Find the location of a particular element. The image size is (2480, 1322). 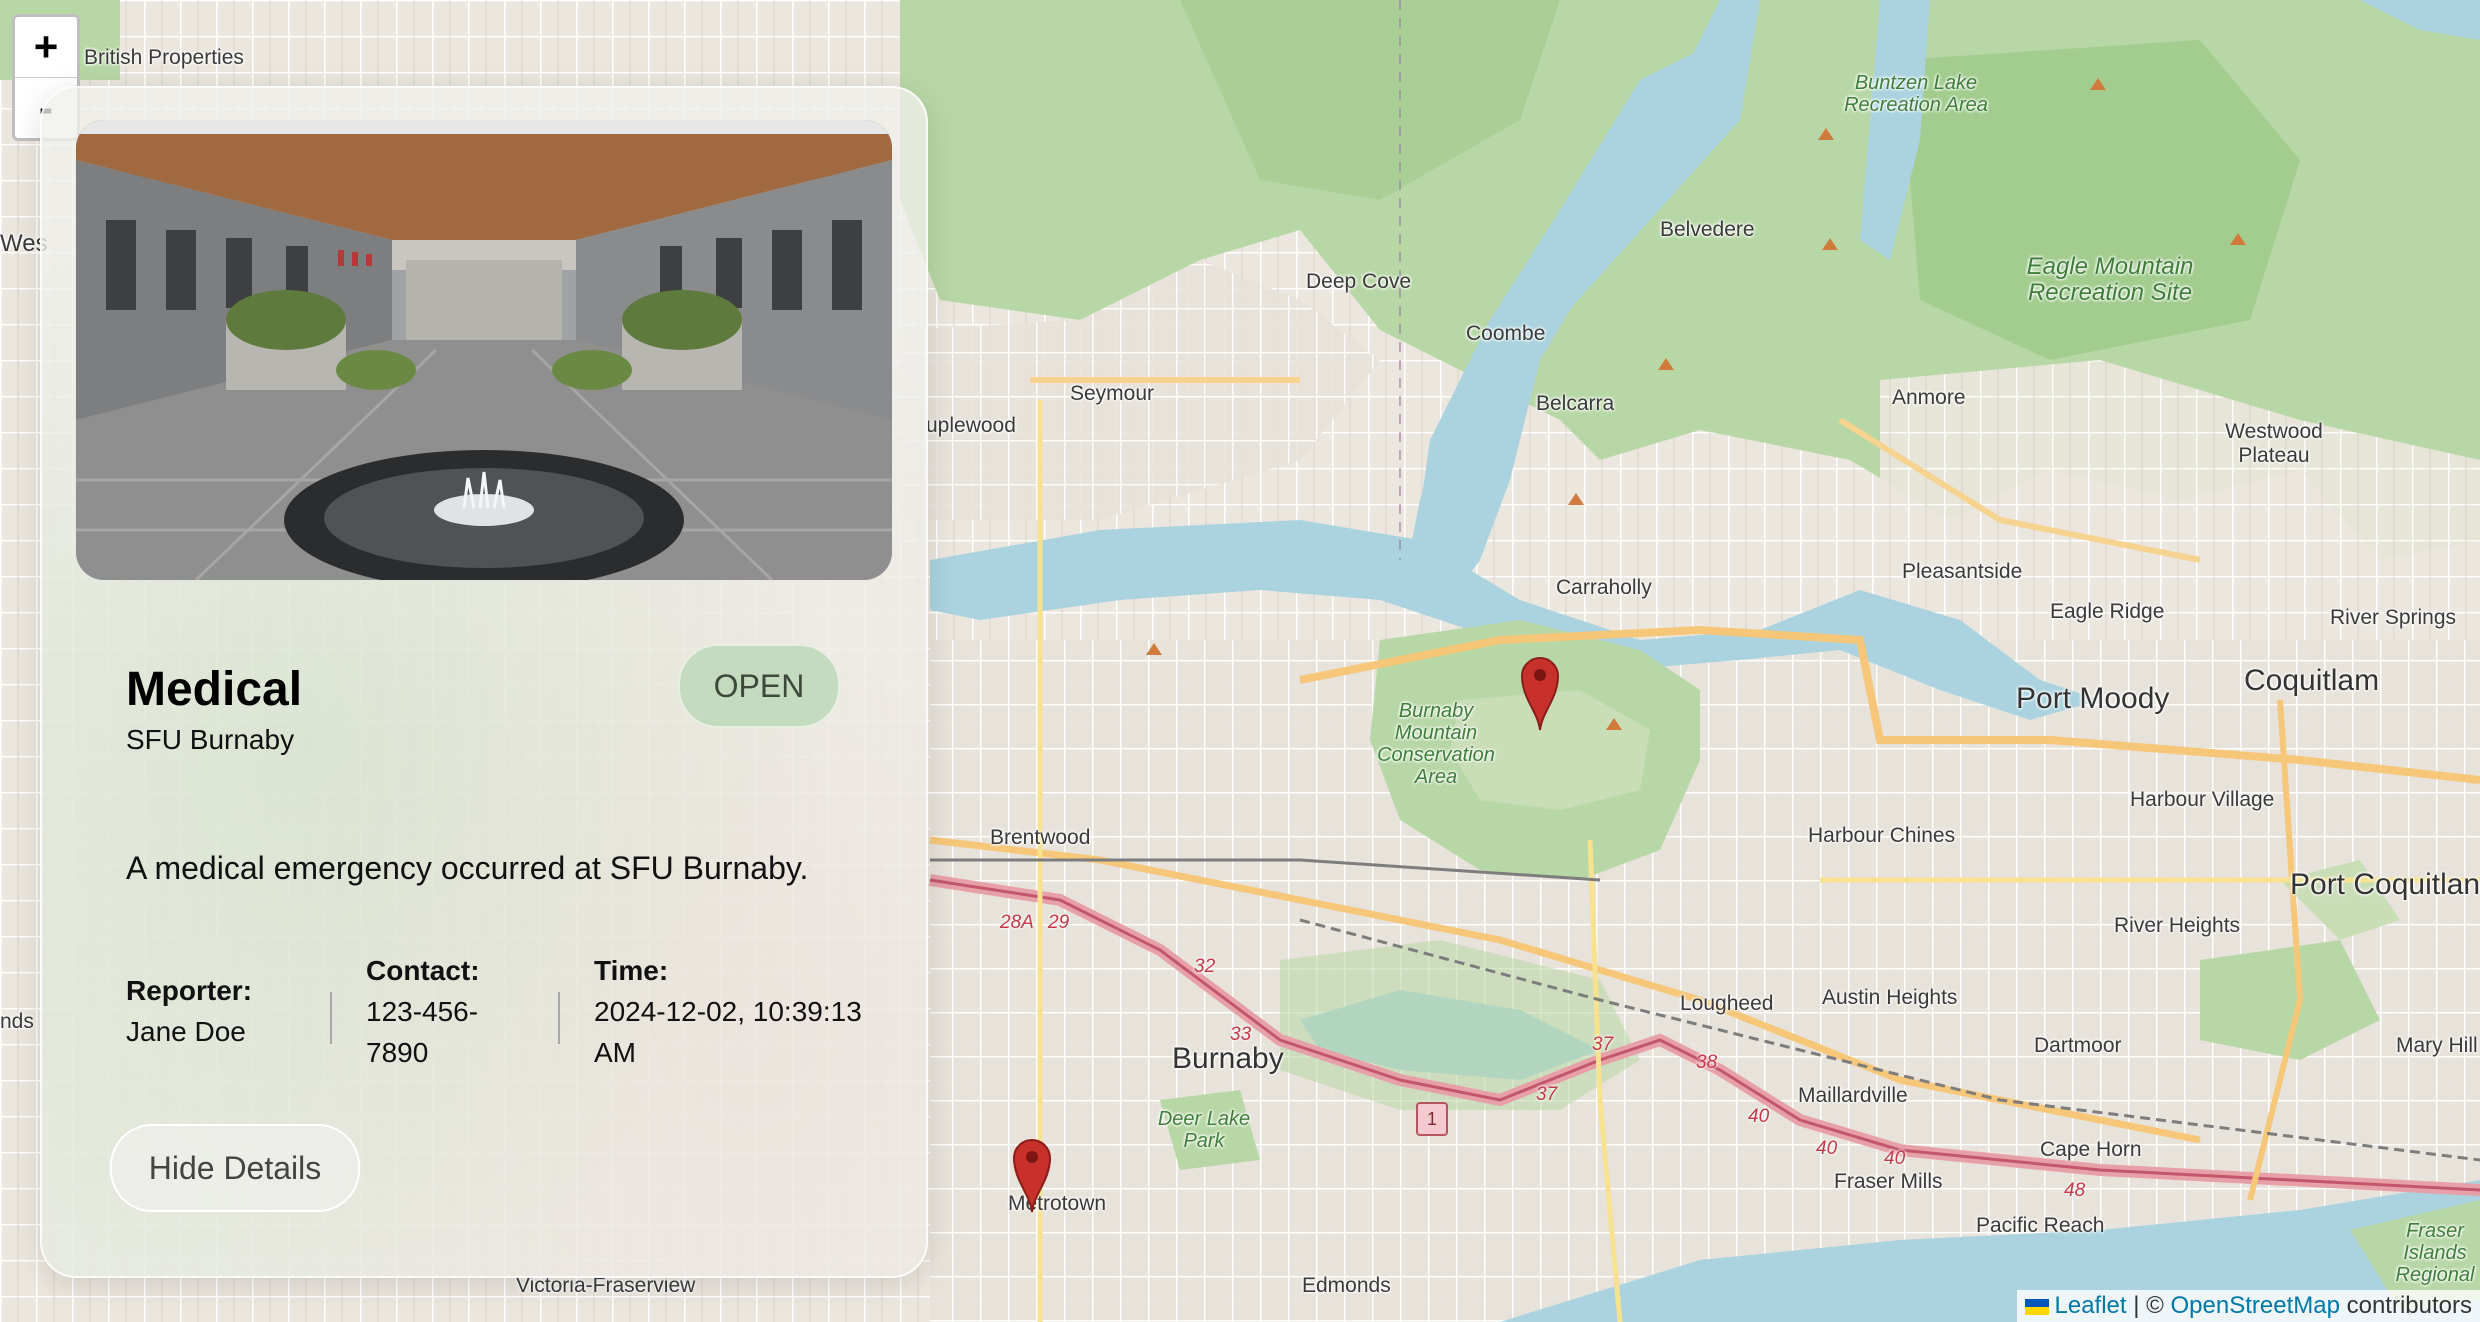

label-fraser-islands: Fraser Islands Regional is located at coordinates (2435, 1253).